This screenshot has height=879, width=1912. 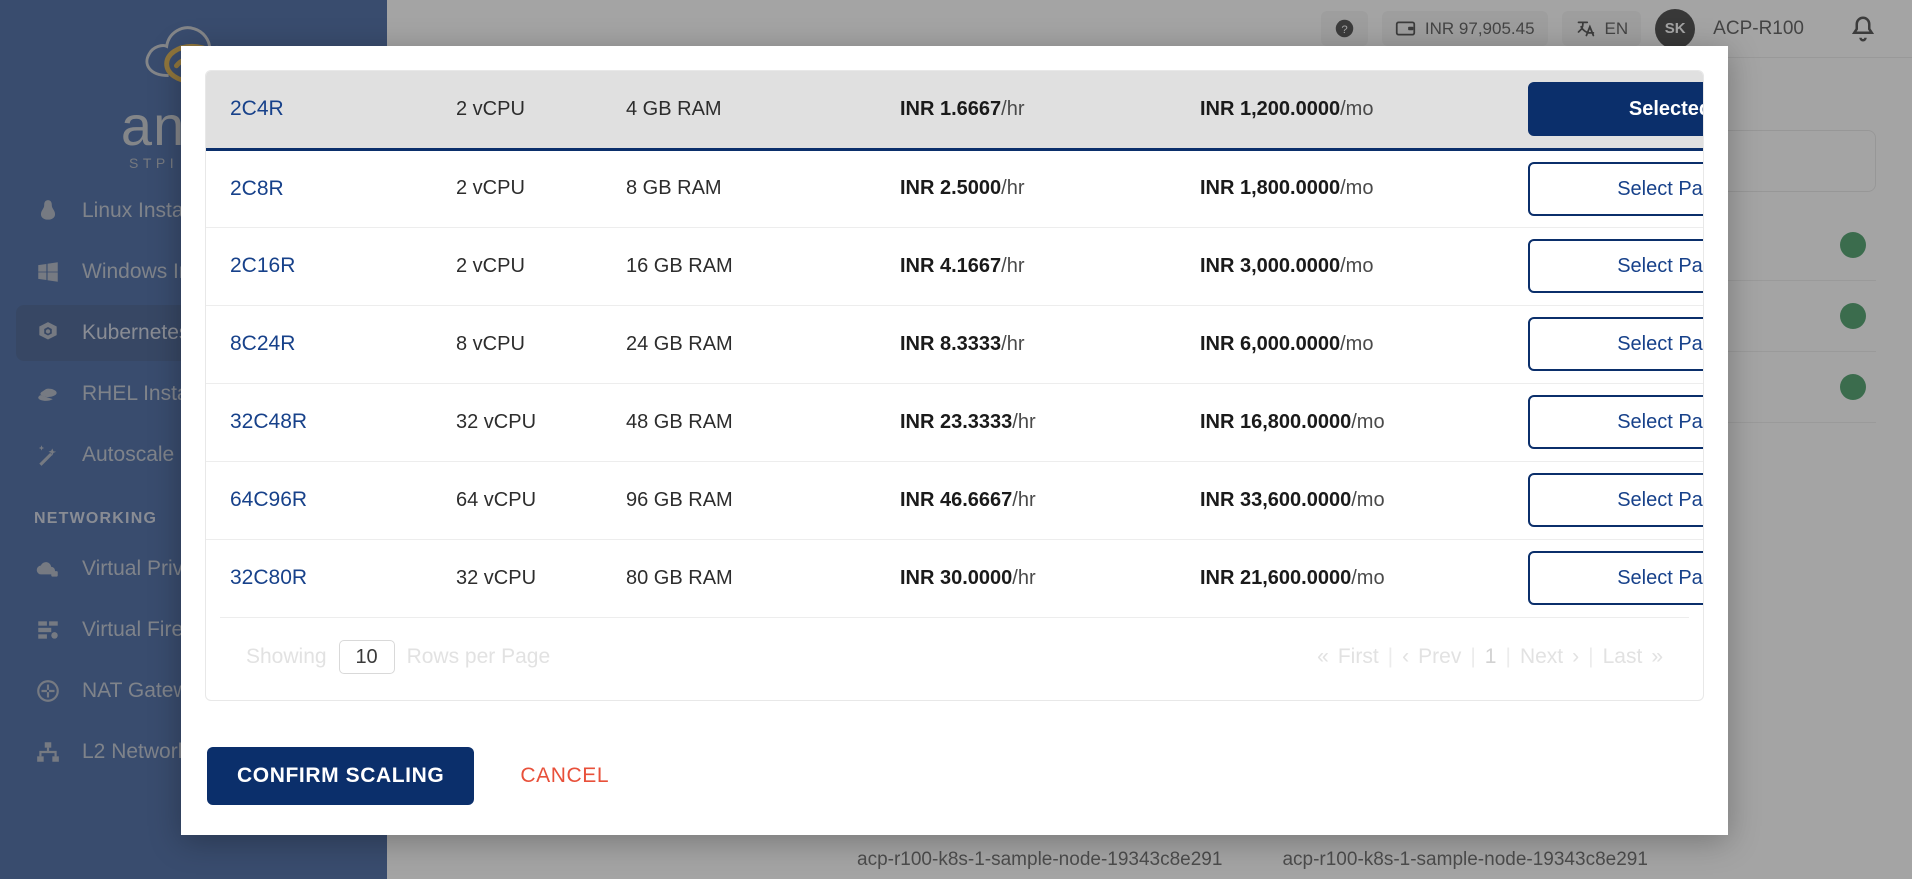 I want to click on pack-monthly-price: INR 1,800.0000, so click(x=1270, y=188).